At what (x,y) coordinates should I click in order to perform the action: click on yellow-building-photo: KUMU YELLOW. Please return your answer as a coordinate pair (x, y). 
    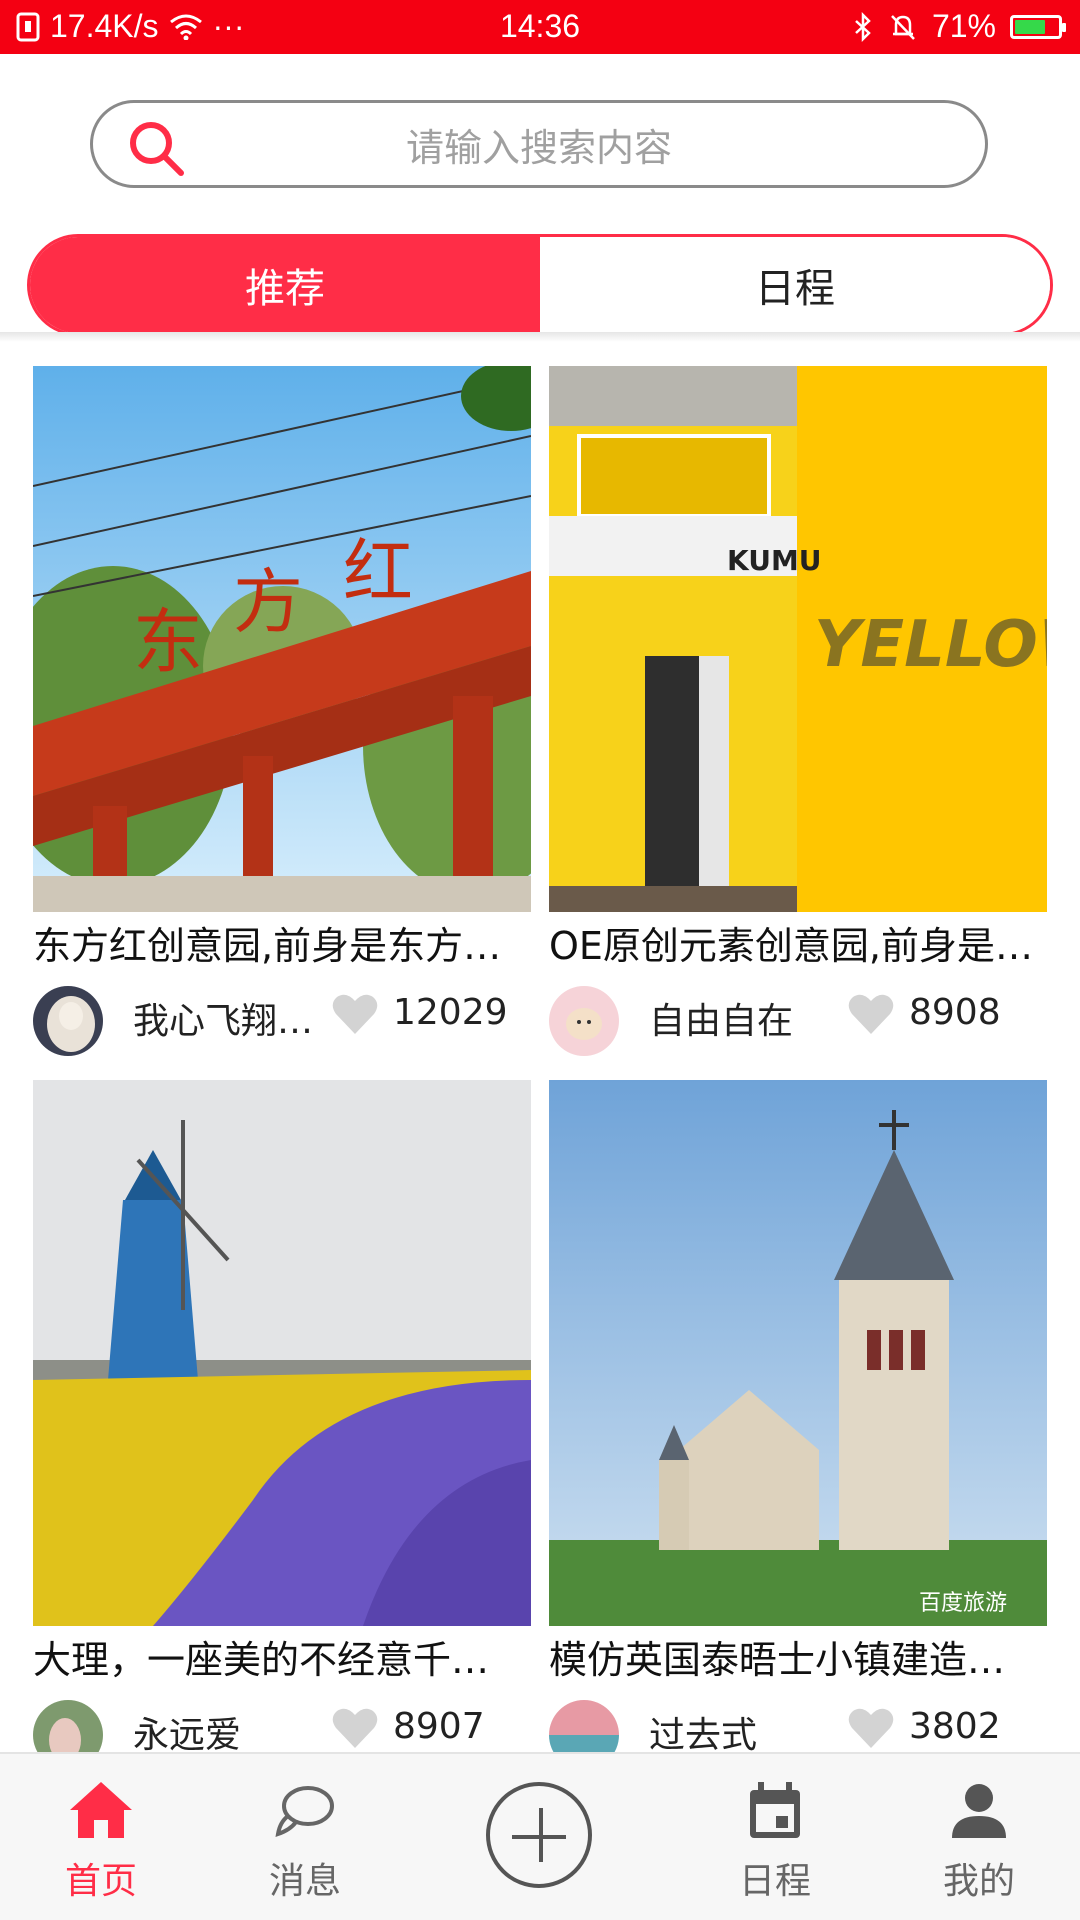
    Looking at the image, I should click on (798, 639).